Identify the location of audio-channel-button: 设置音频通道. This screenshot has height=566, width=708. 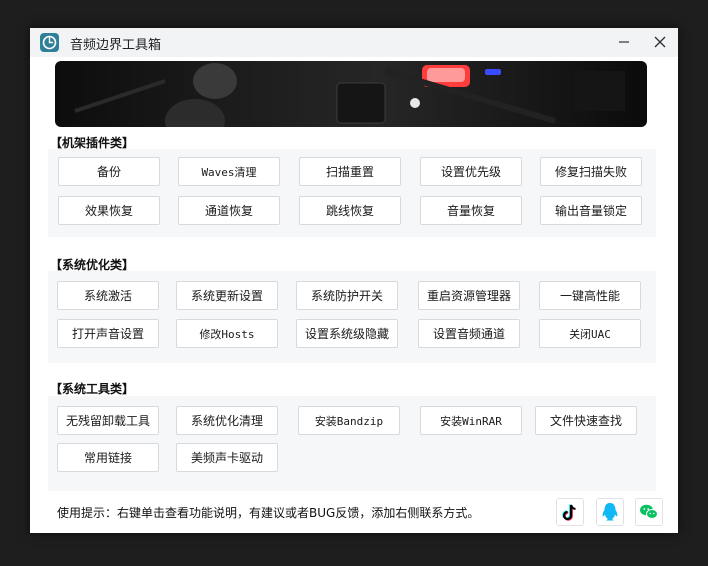
(469, 333).